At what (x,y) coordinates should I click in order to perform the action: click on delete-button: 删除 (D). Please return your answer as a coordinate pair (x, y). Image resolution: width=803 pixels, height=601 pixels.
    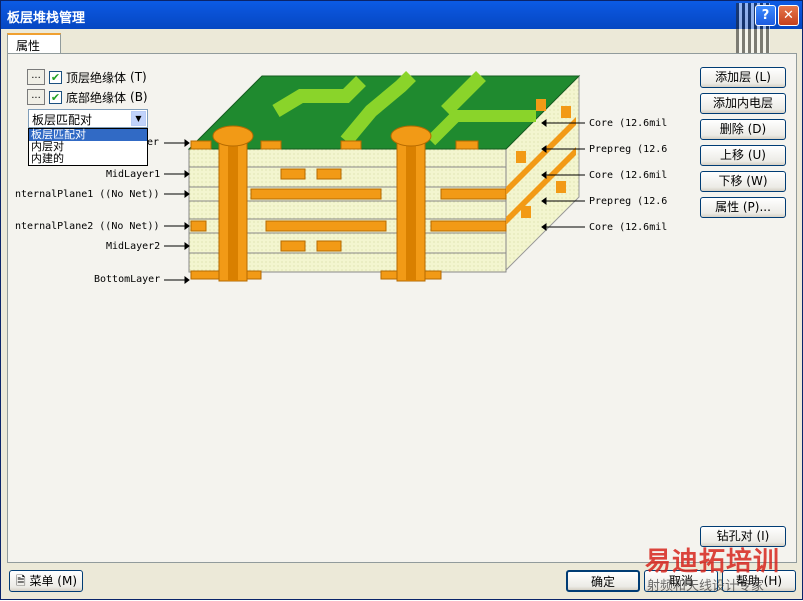
    Looking at the image, I should click on (743, 129).